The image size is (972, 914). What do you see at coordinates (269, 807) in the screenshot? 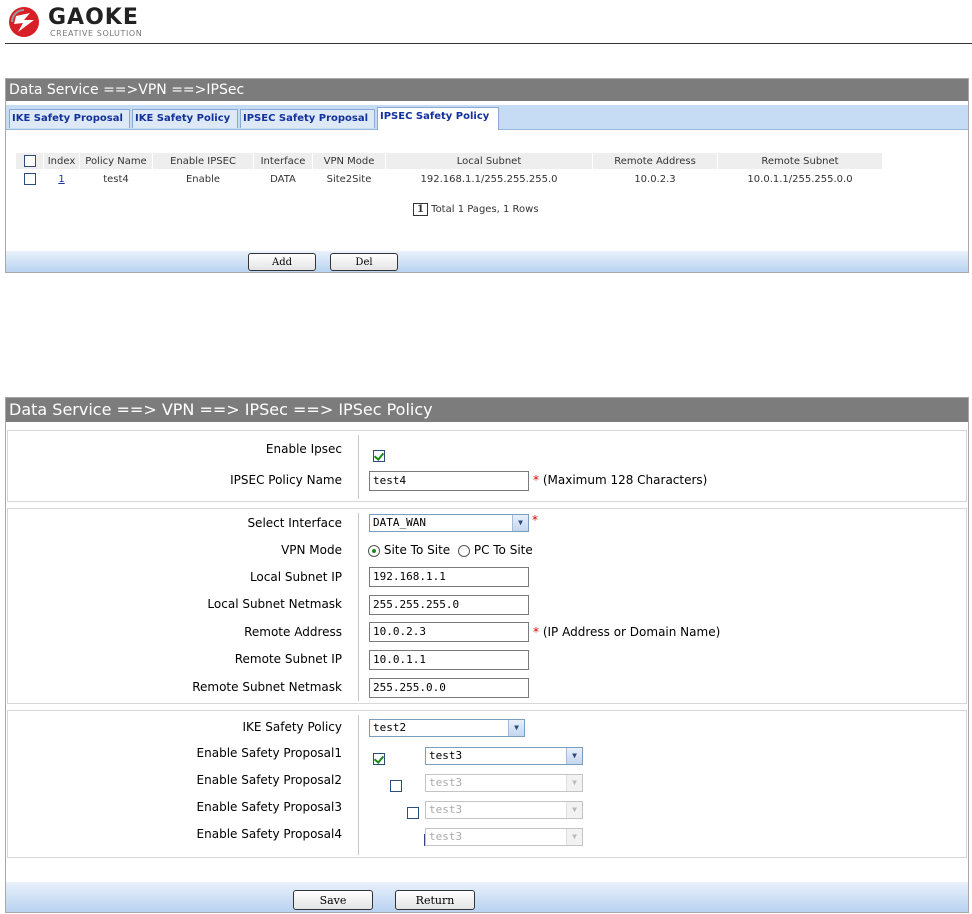
I see `proposal3-label: Enable Safety Proposal3` at bounding box center [269, 807].